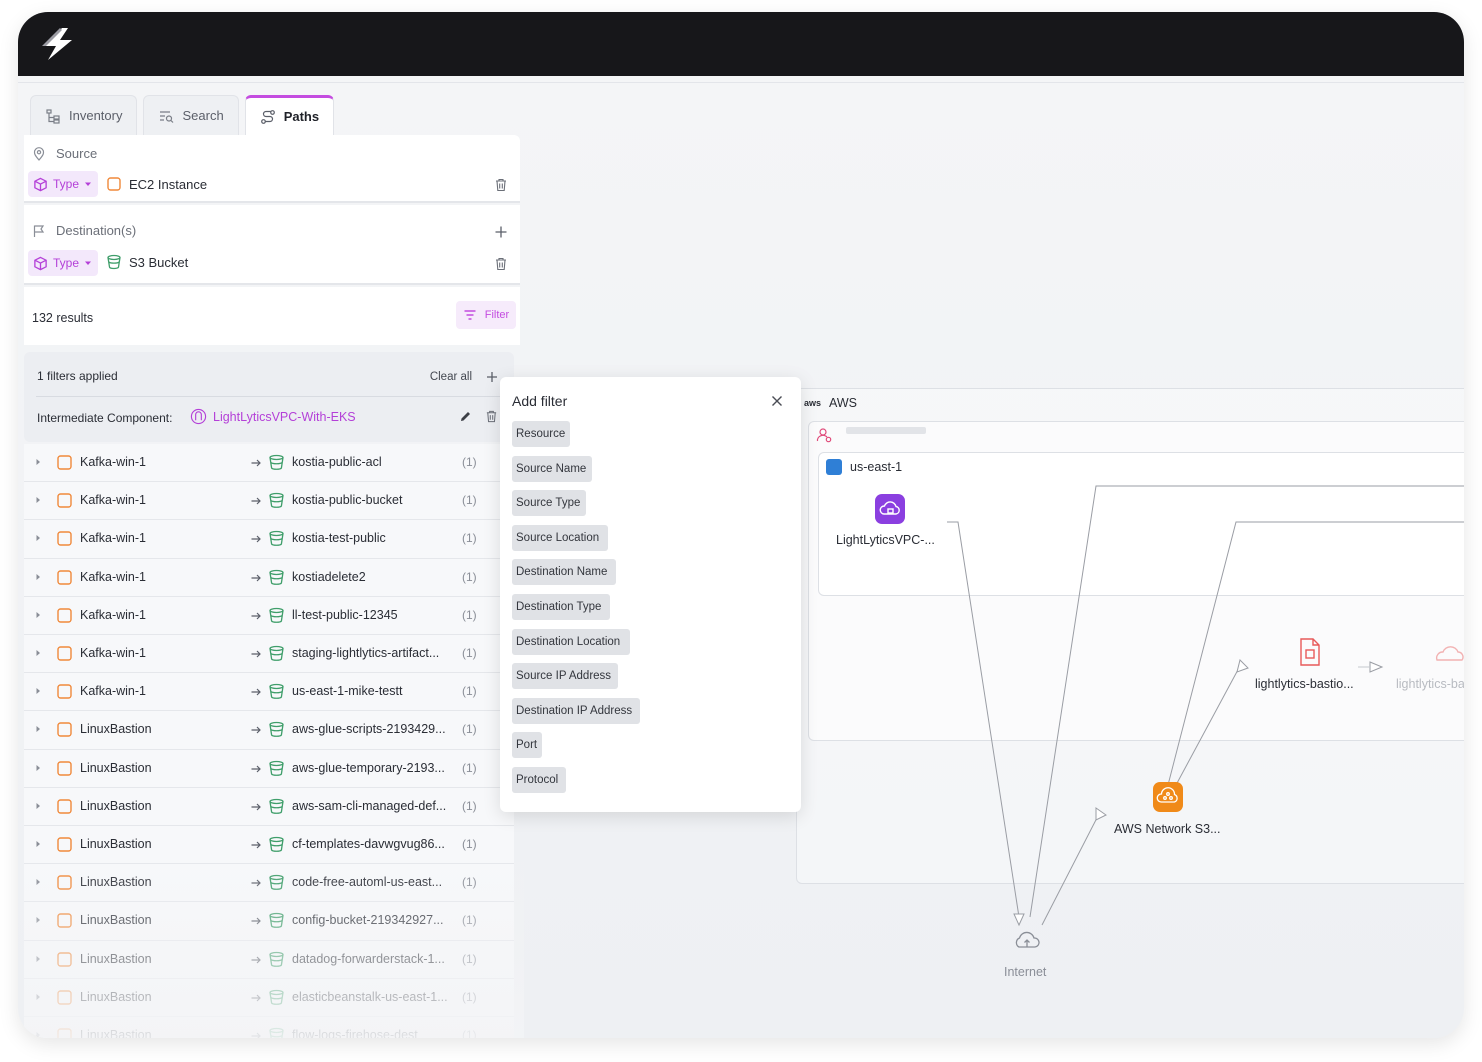 Image resolution: width=1482 pixels, height=1062 pixels. I want to click on filter-option-resource: Resource, so click(541, 434).